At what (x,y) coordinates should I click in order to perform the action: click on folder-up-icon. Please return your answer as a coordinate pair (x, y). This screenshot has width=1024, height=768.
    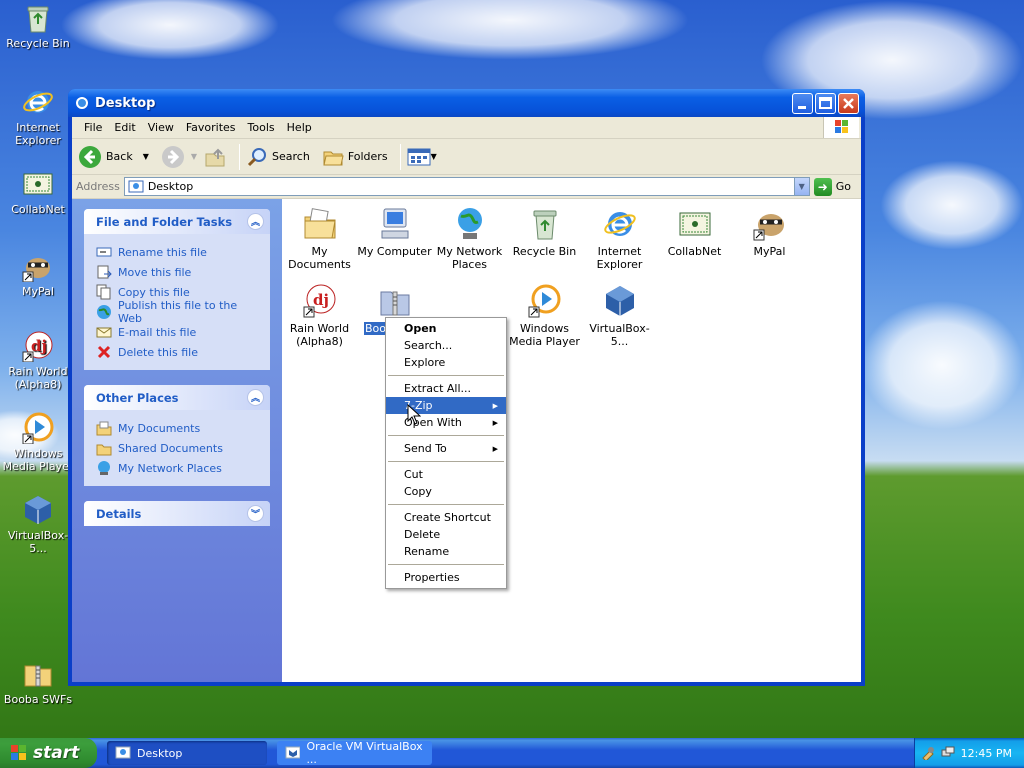
    Looking at the image, I should click on (215, 157).